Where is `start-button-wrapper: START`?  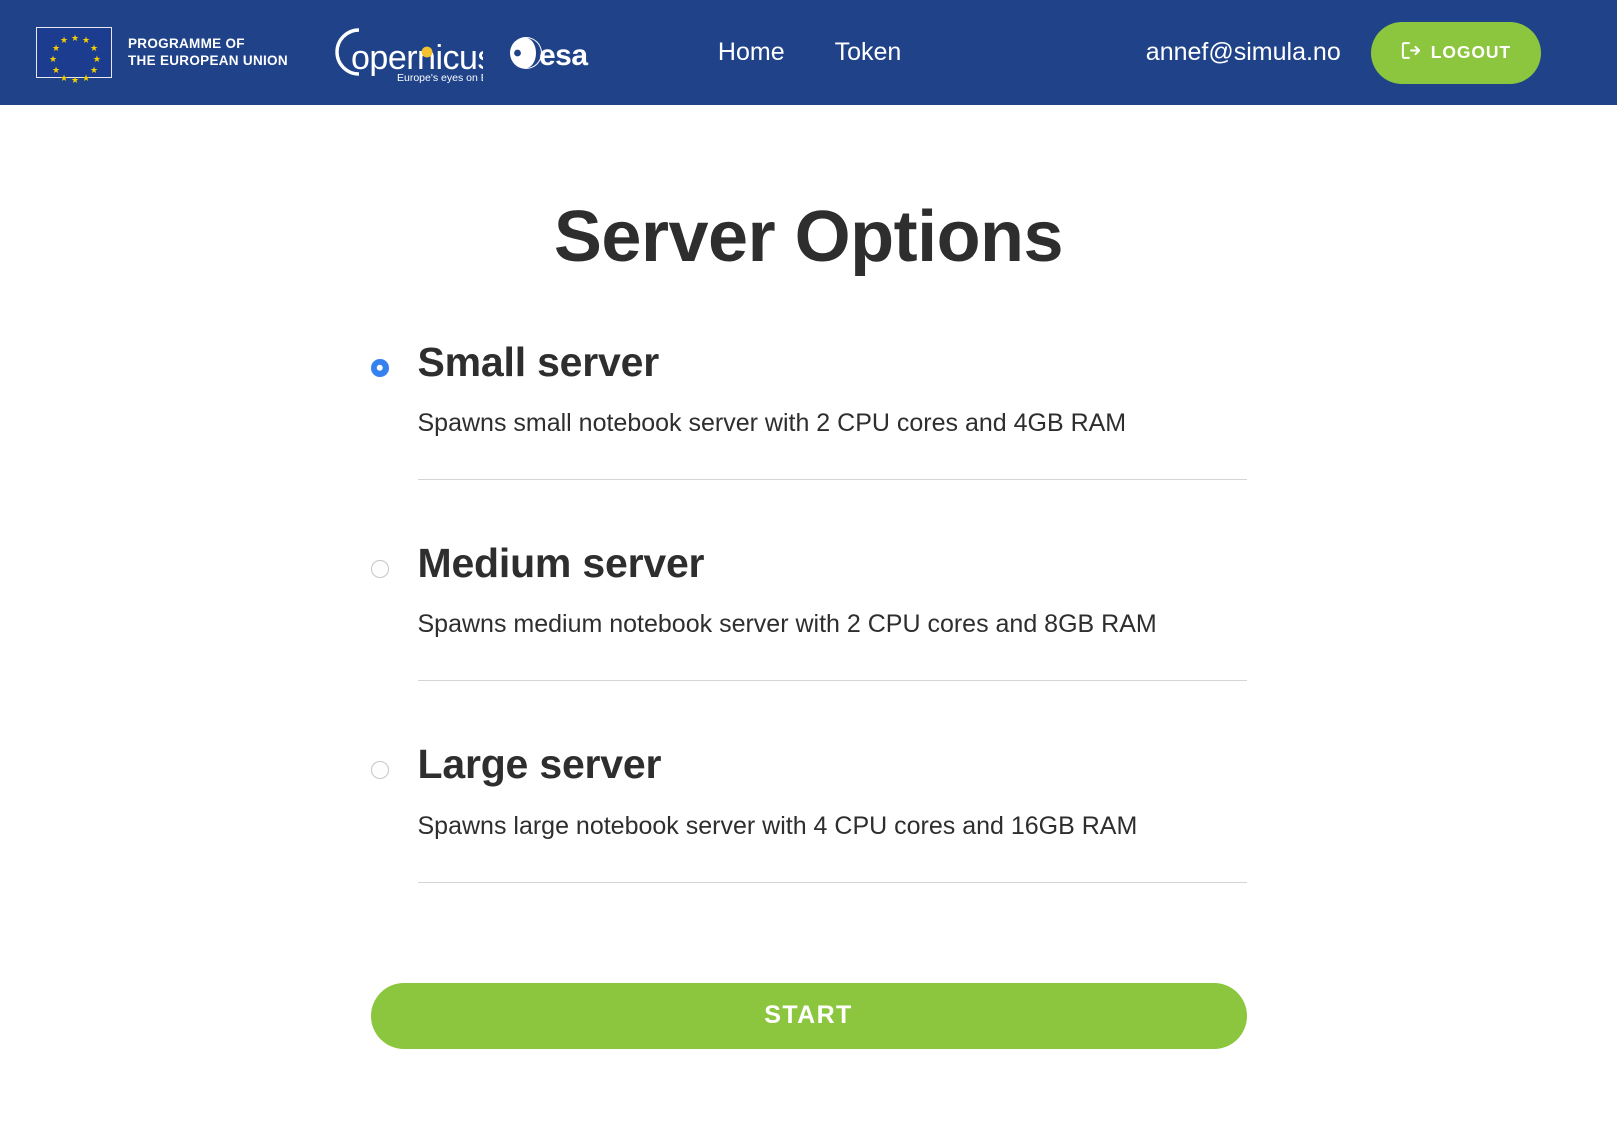
start-button-wrapper: START is located at coordinates (808, 1015).